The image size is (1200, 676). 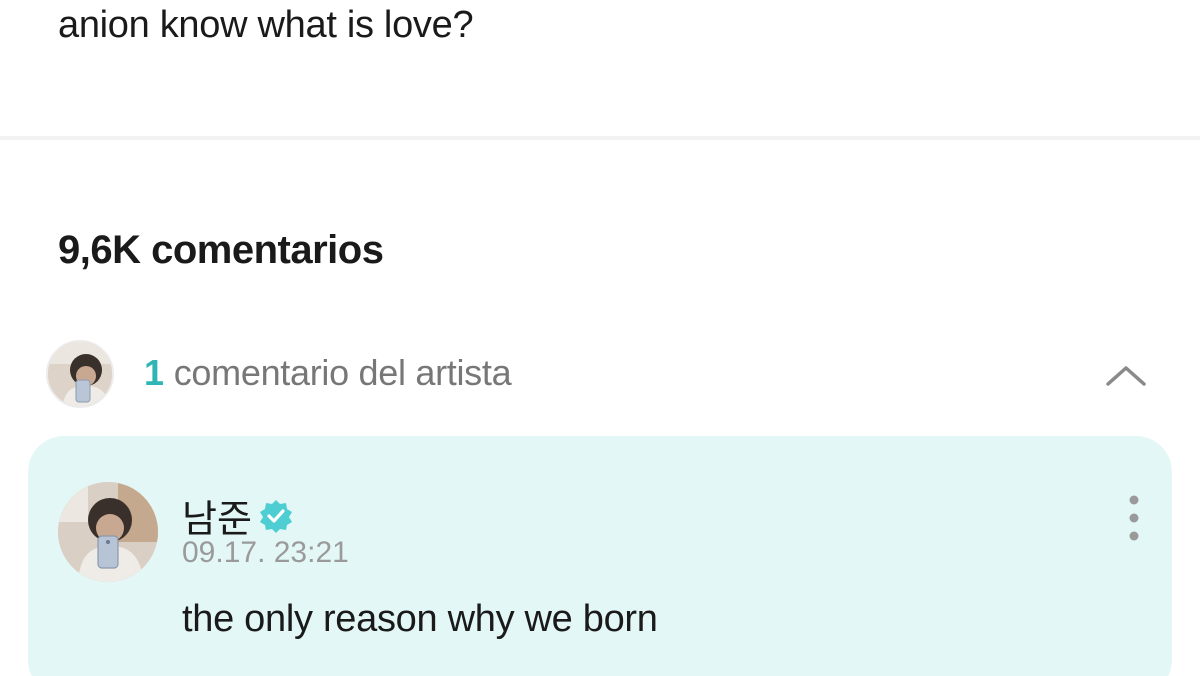 What do you see at coordinates (275, 516) in the screenshot?
I see `verified-badge-icon` at bounding box center [275, 516].